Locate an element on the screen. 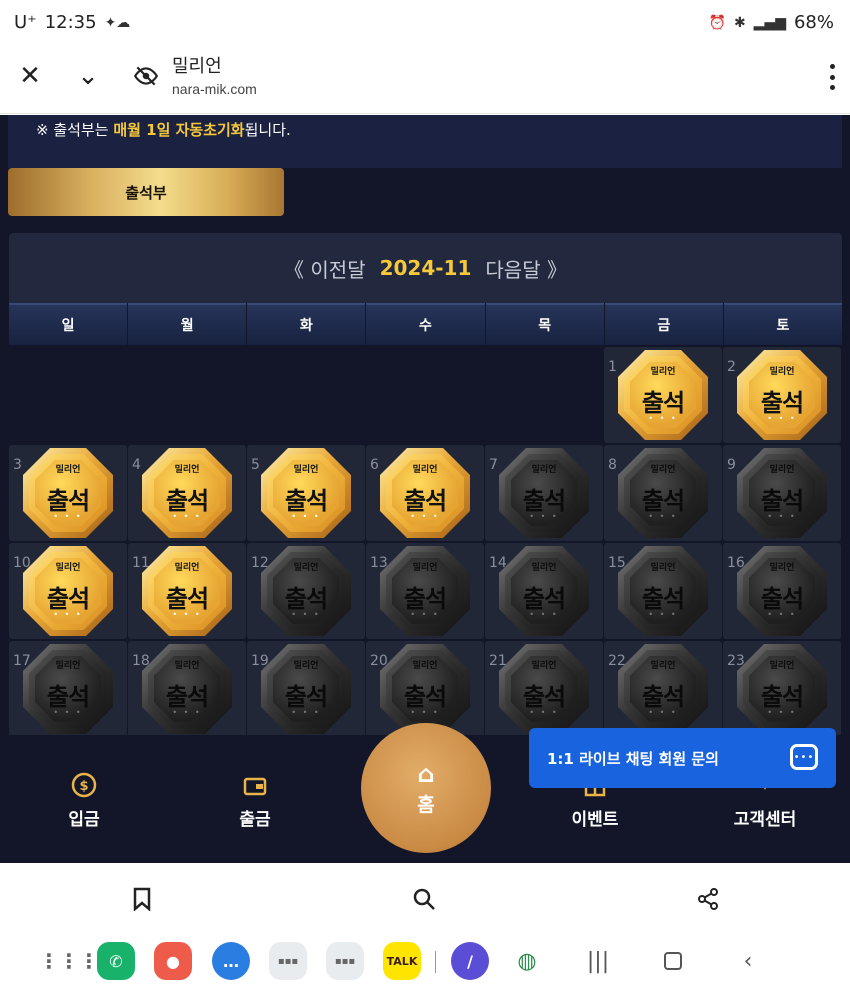  day-number: 20 is located at coordinates (379, 661).